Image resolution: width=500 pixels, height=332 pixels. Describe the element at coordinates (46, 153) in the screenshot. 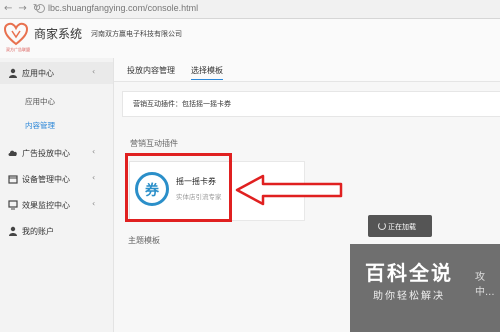

I see `sidebar-item-label: 广告投放中心` at that location.